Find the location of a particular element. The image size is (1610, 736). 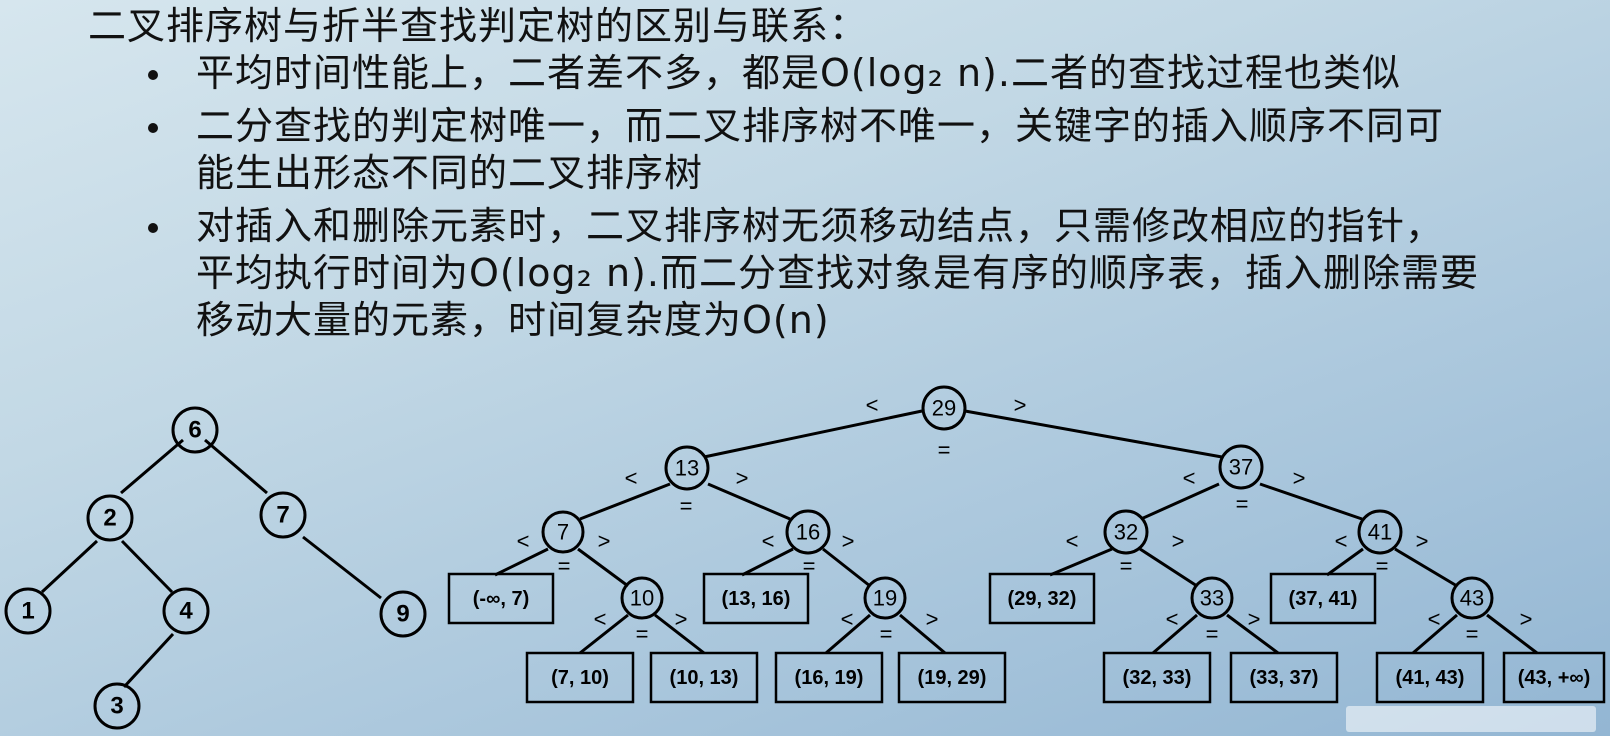

interval-leaf: (16, 19) is located at coordinates (829, 677).